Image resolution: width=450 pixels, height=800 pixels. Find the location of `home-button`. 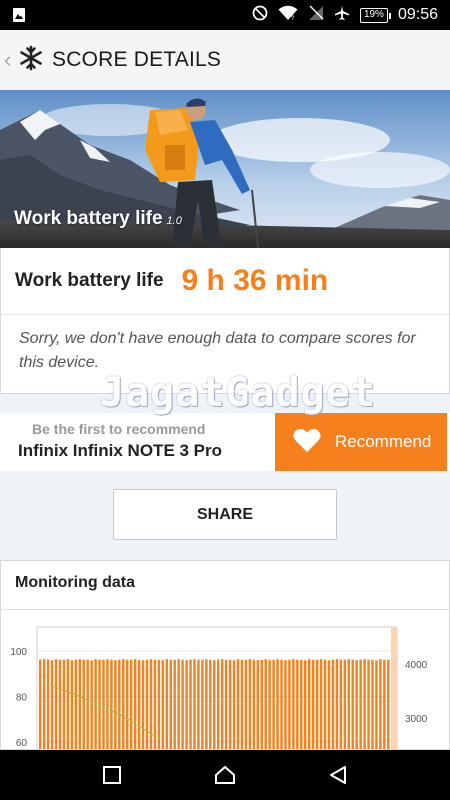

home-button is located at coordinates (225, 775).